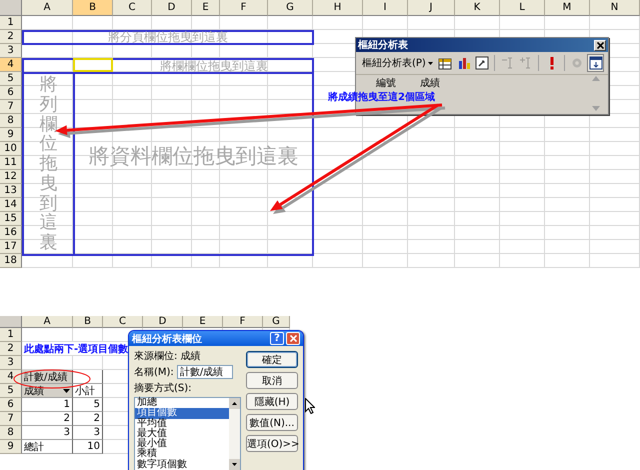  Describe the element at coordinates (234, 434) in the screenshot. I see `scrollbar` at that location.